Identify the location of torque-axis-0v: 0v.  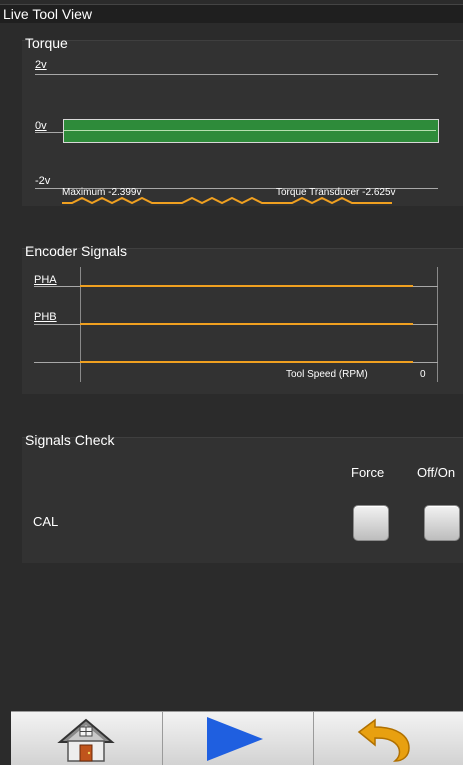
(41, 126).